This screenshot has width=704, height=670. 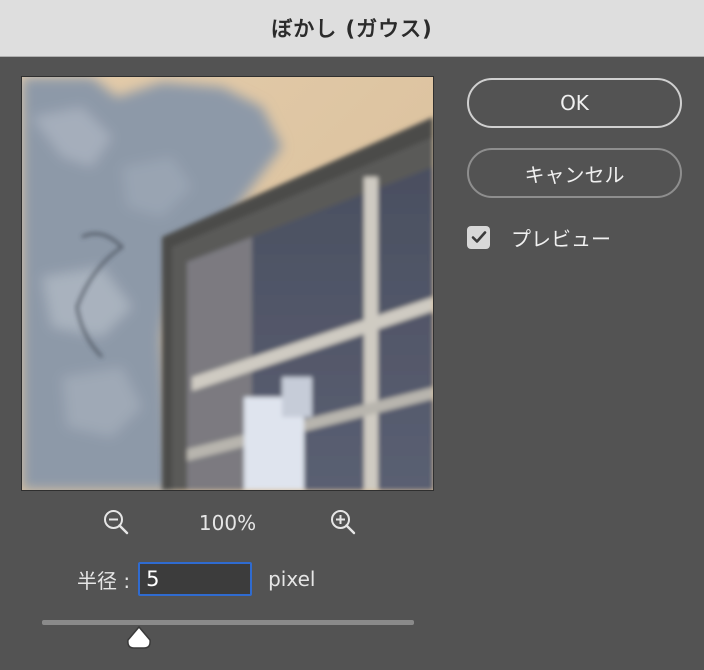 I want to click on slider-thumb, so click(x=139, y=637).